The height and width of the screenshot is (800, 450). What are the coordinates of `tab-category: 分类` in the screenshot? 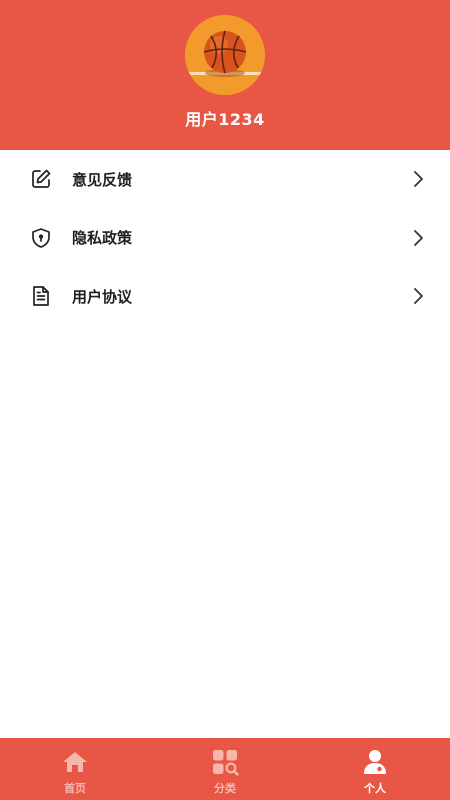 It's located at (225, 769).